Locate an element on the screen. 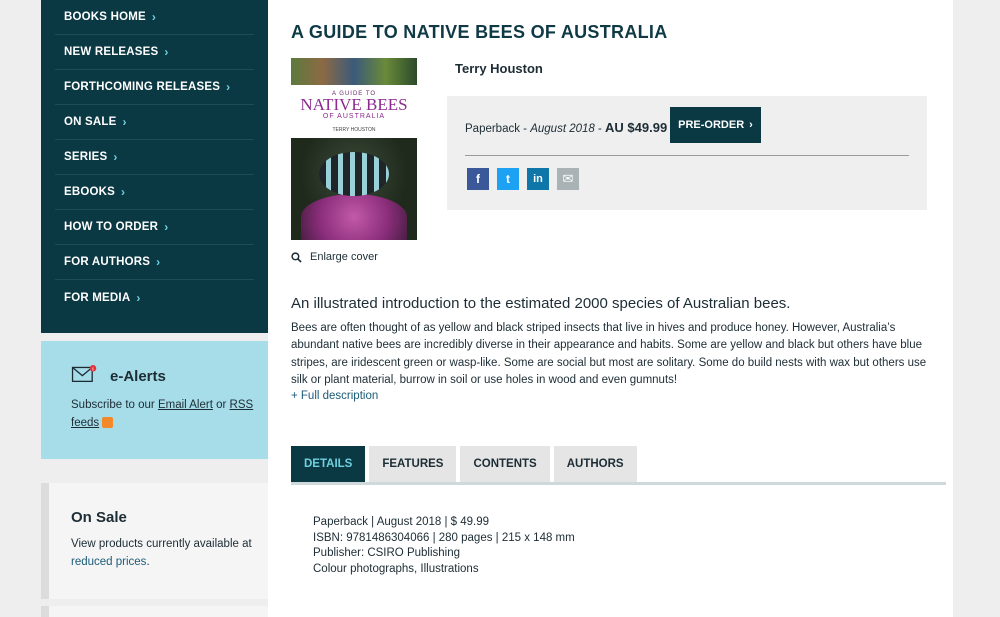 This screenshot has width=1000, height=617. price: AU $49.99 is located at coordinates (636, 127).